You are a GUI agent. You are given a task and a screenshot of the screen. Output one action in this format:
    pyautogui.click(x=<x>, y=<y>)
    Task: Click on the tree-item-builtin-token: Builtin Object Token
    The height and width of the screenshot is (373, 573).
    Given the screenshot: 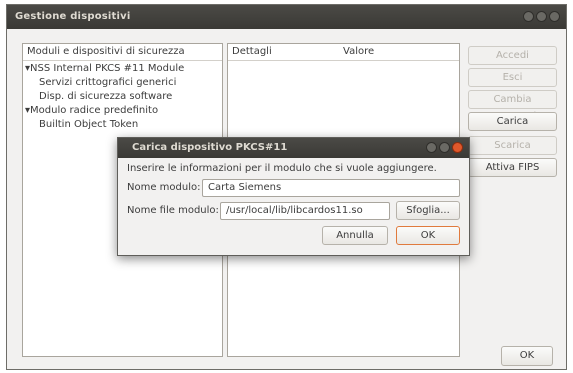 What is the action you would take?
    pyautogui.click(x=88, y=124)
    